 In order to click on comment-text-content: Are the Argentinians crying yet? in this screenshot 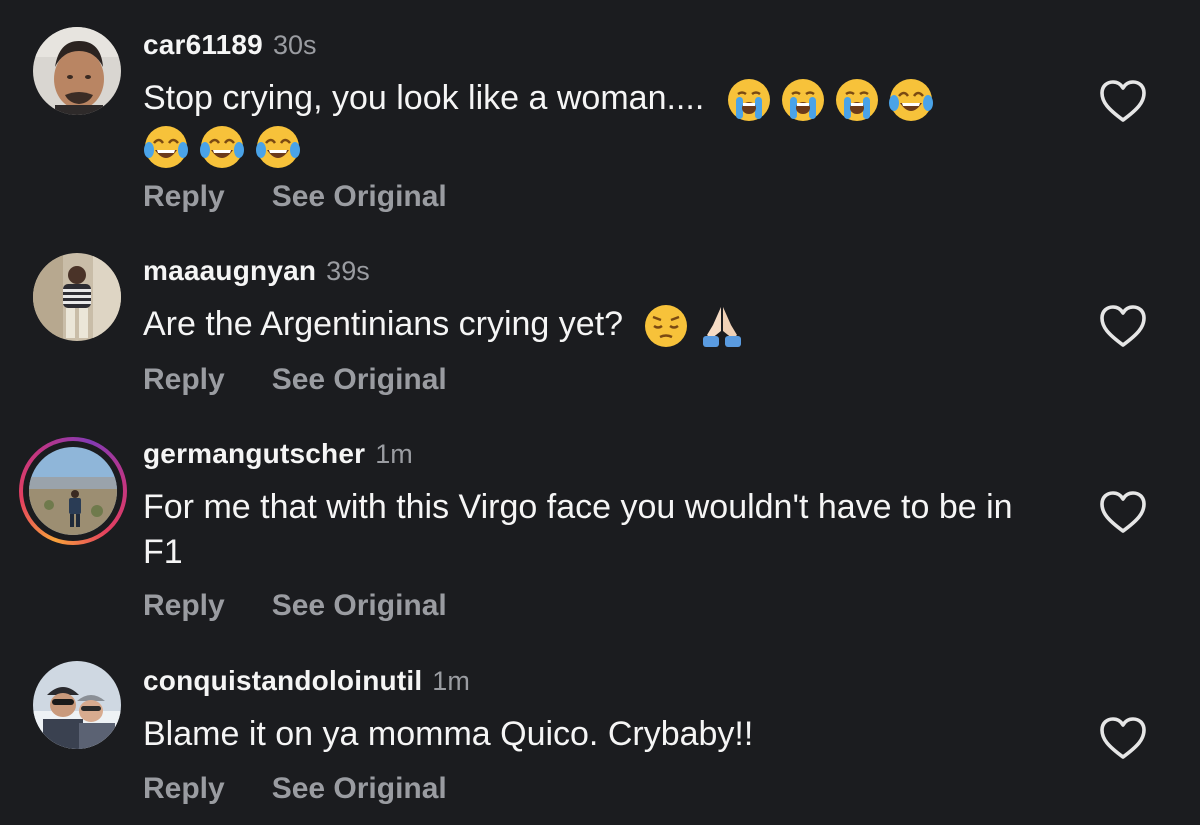, I will do `click(383, 324)`.